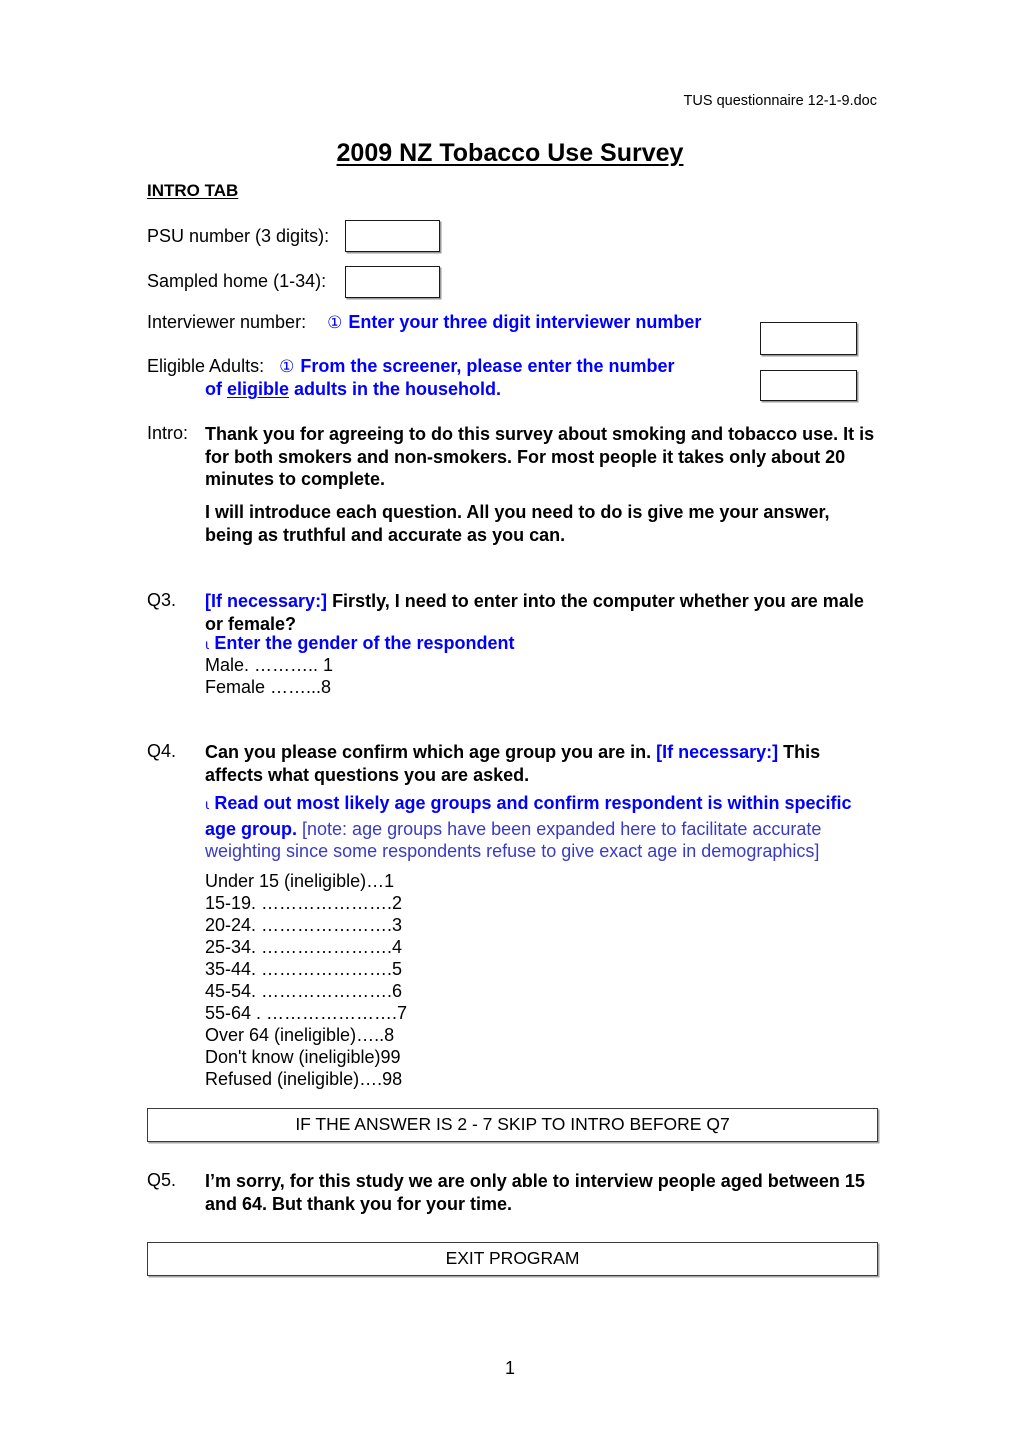  What do you see at coordinates (392, 236) in the screenshot?
I see `psu-number-input` at bounding box center [392, 236].